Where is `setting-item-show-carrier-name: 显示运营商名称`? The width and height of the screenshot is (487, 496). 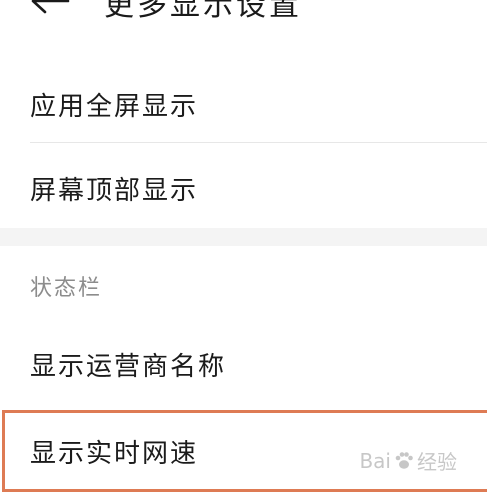
setting-item-show-carrier-name: 显示运营商名称 is located at coordinates (243, 364).